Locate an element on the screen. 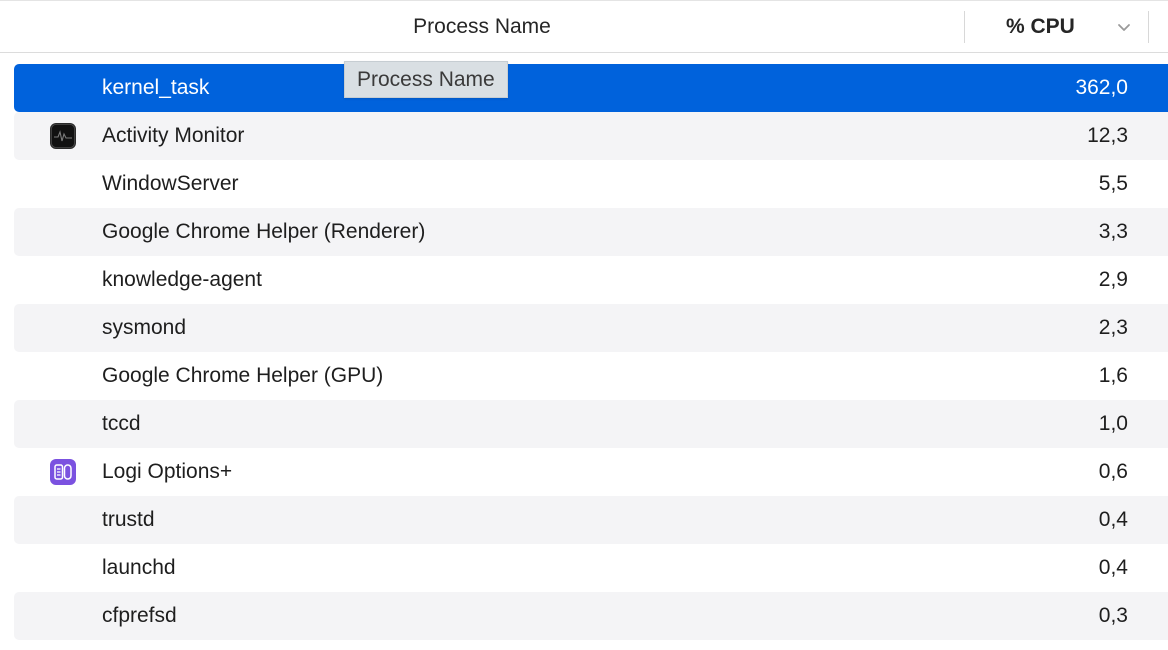 The width and height of the screenshot is (1168, 650). table-row: sysmond 2,3 is located at coordinates (591, 328).